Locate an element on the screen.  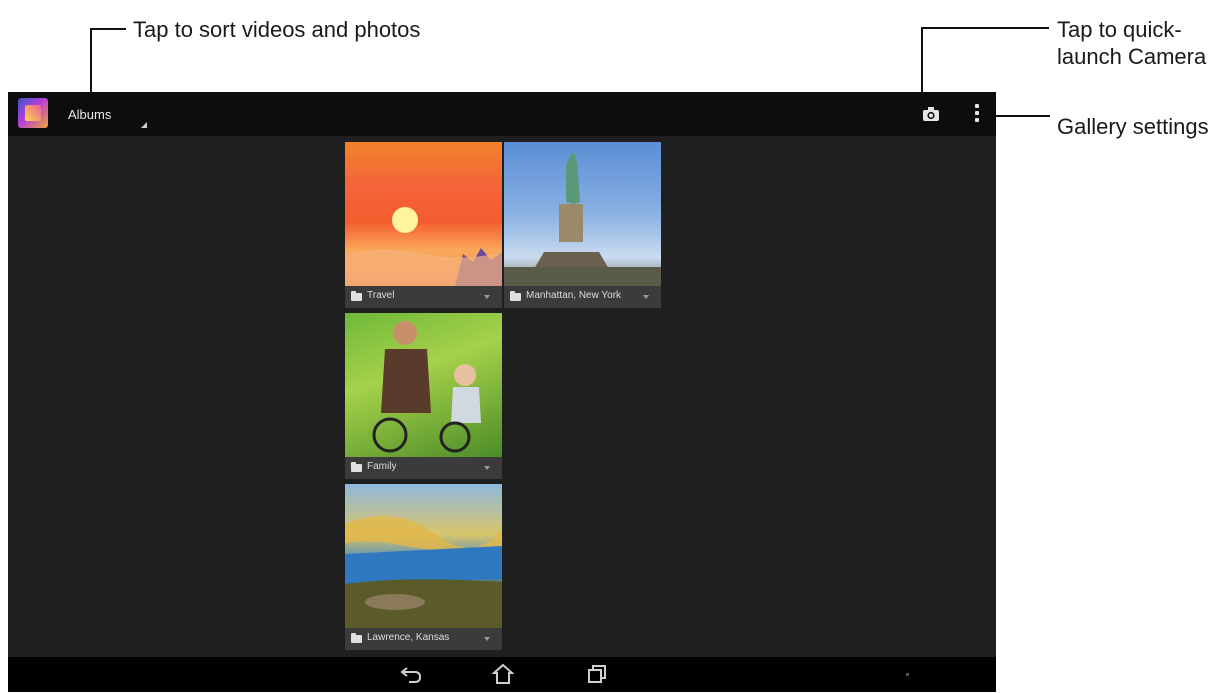
album-tile-lawrence: Lawrence, Kansas is located at coordinates (423, 567).